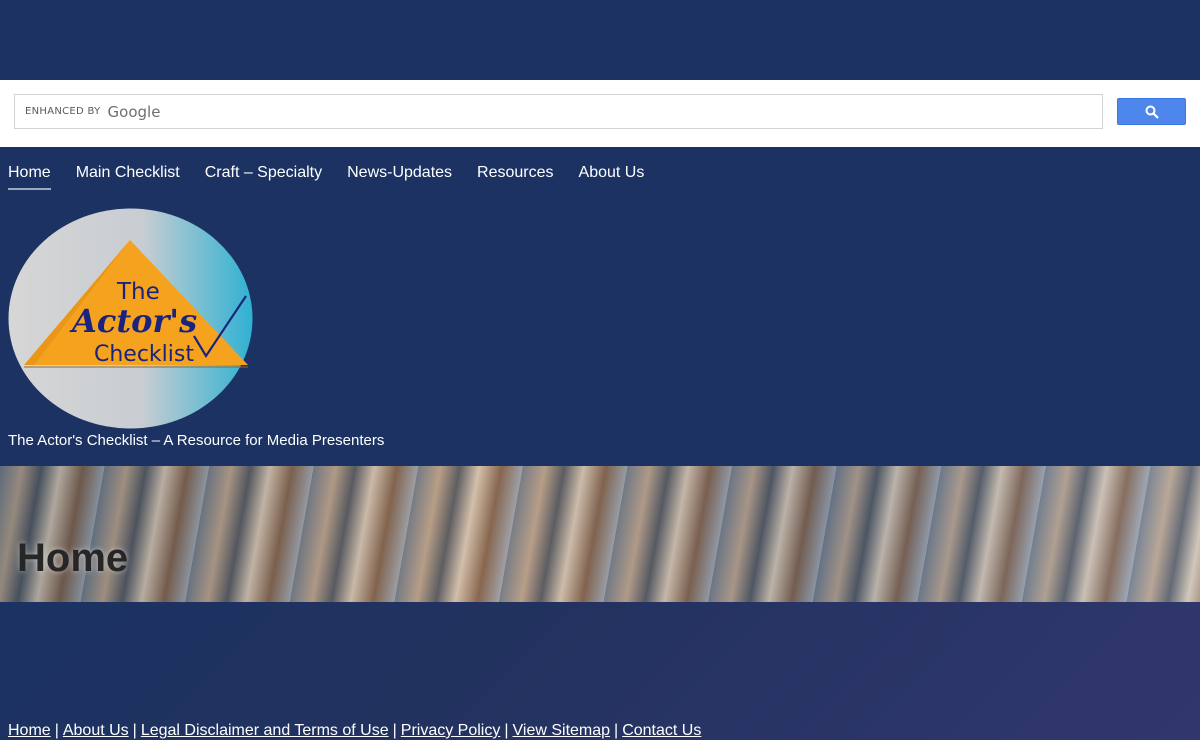  What do you see at coordinates (562, 730) in the screenshot?
I see `footer-link-sitemap: View Sitemap` at bounding box center [562, 730].